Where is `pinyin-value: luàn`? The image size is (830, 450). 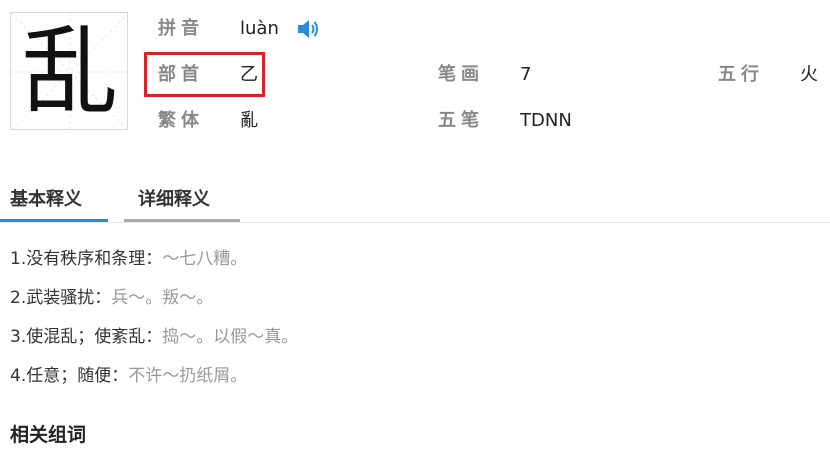
pinyin-value: luàn is located at coordinates (259, 28).